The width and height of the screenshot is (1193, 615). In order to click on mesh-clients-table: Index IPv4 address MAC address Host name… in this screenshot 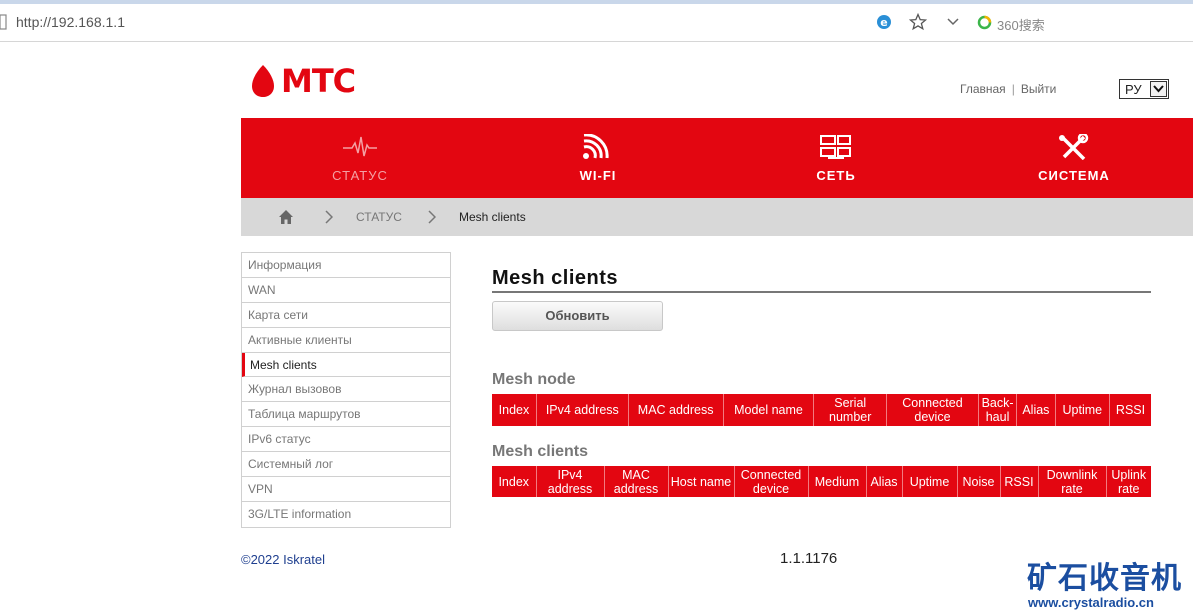, I will do `click(821, 481)`.